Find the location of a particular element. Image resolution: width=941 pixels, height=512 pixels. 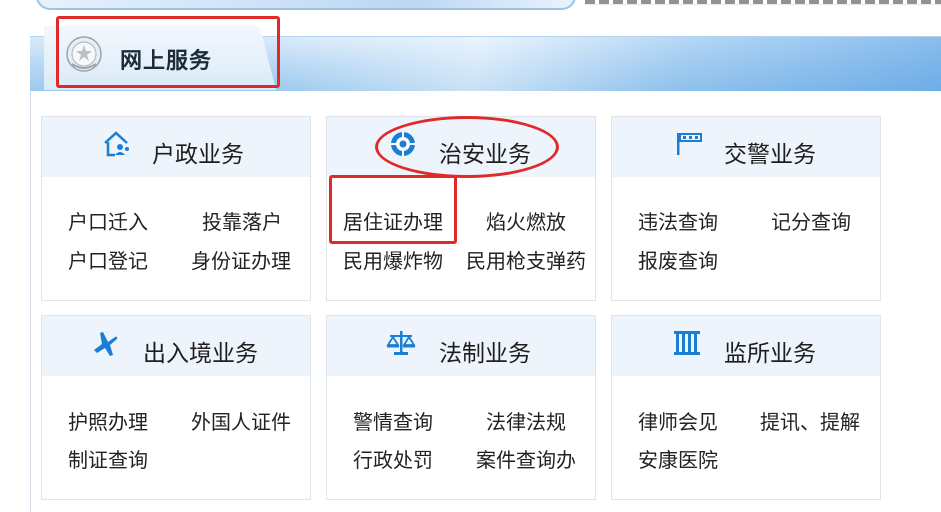

panel-header: 法制业务 is located at coordinates (461, 346).